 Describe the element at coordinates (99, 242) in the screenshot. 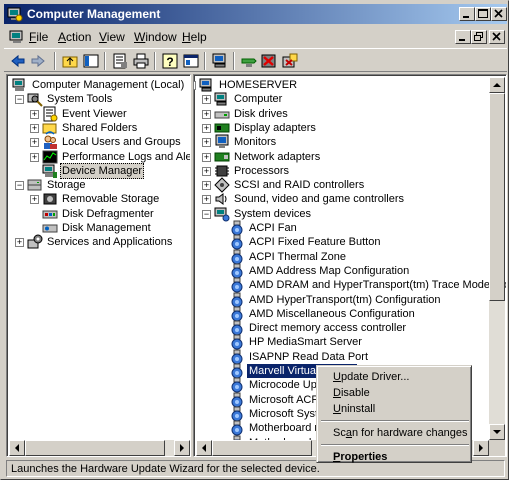

I see `tree-node: + Services and Applications` at that location.